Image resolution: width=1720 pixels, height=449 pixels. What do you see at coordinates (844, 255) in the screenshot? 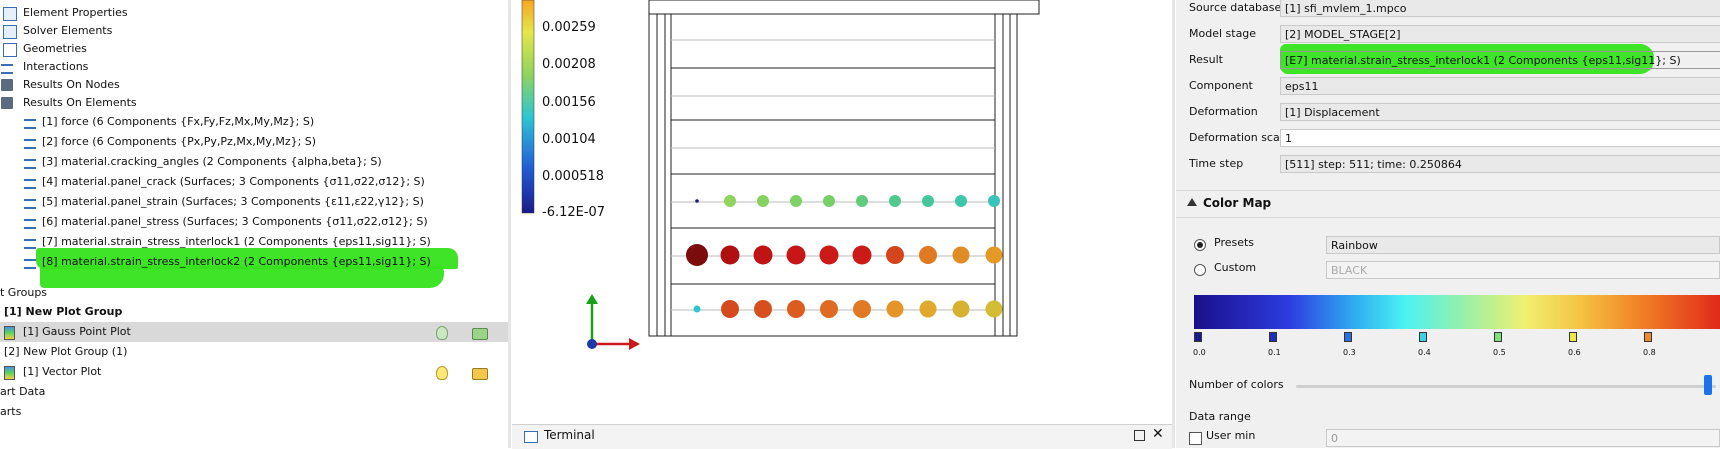
I see `gauss-point-row-middle` at bounding box center [844, 255].